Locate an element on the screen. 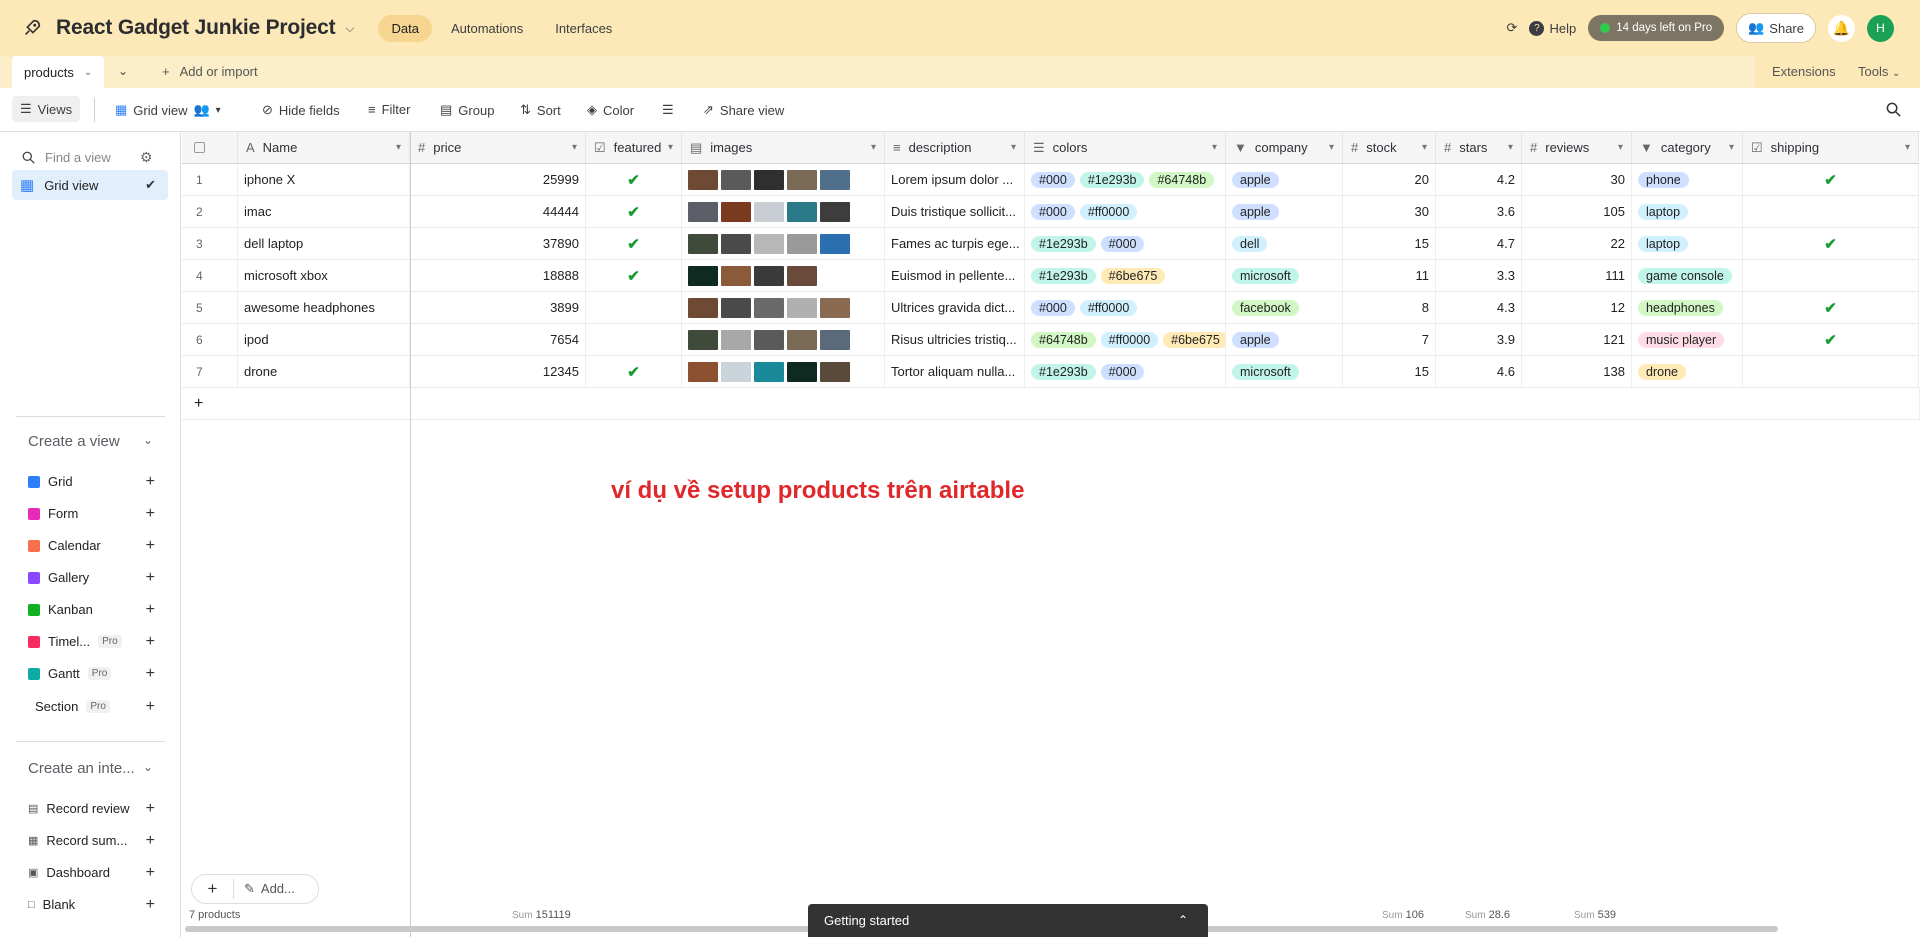  column-header-stock: # stock ▾ is located at coordinates (1389, 148).